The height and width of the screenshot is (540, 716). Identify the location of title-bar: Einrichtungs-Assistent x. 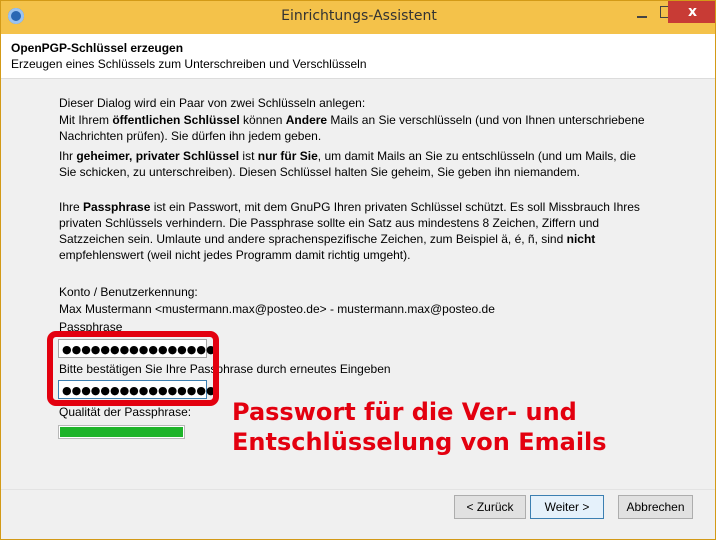
(358, 18).